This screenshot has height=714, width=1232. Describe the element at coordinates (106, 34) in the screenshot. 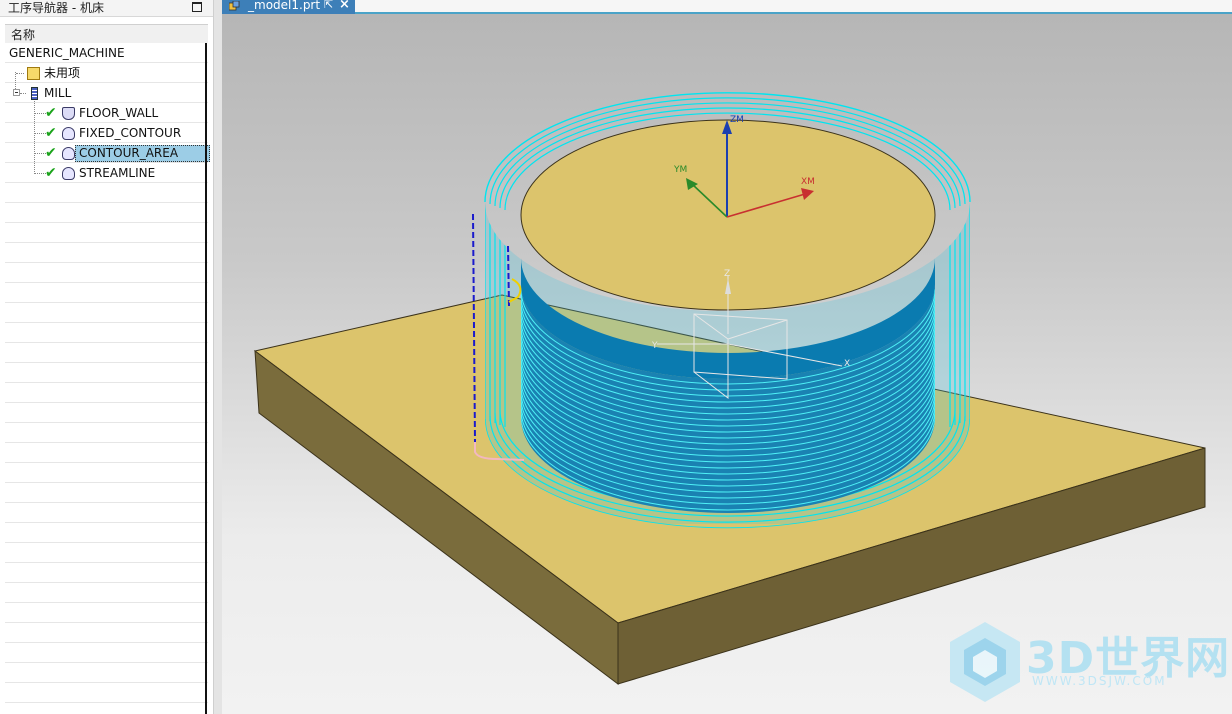

I see `column-header-name: 名称` at that location.